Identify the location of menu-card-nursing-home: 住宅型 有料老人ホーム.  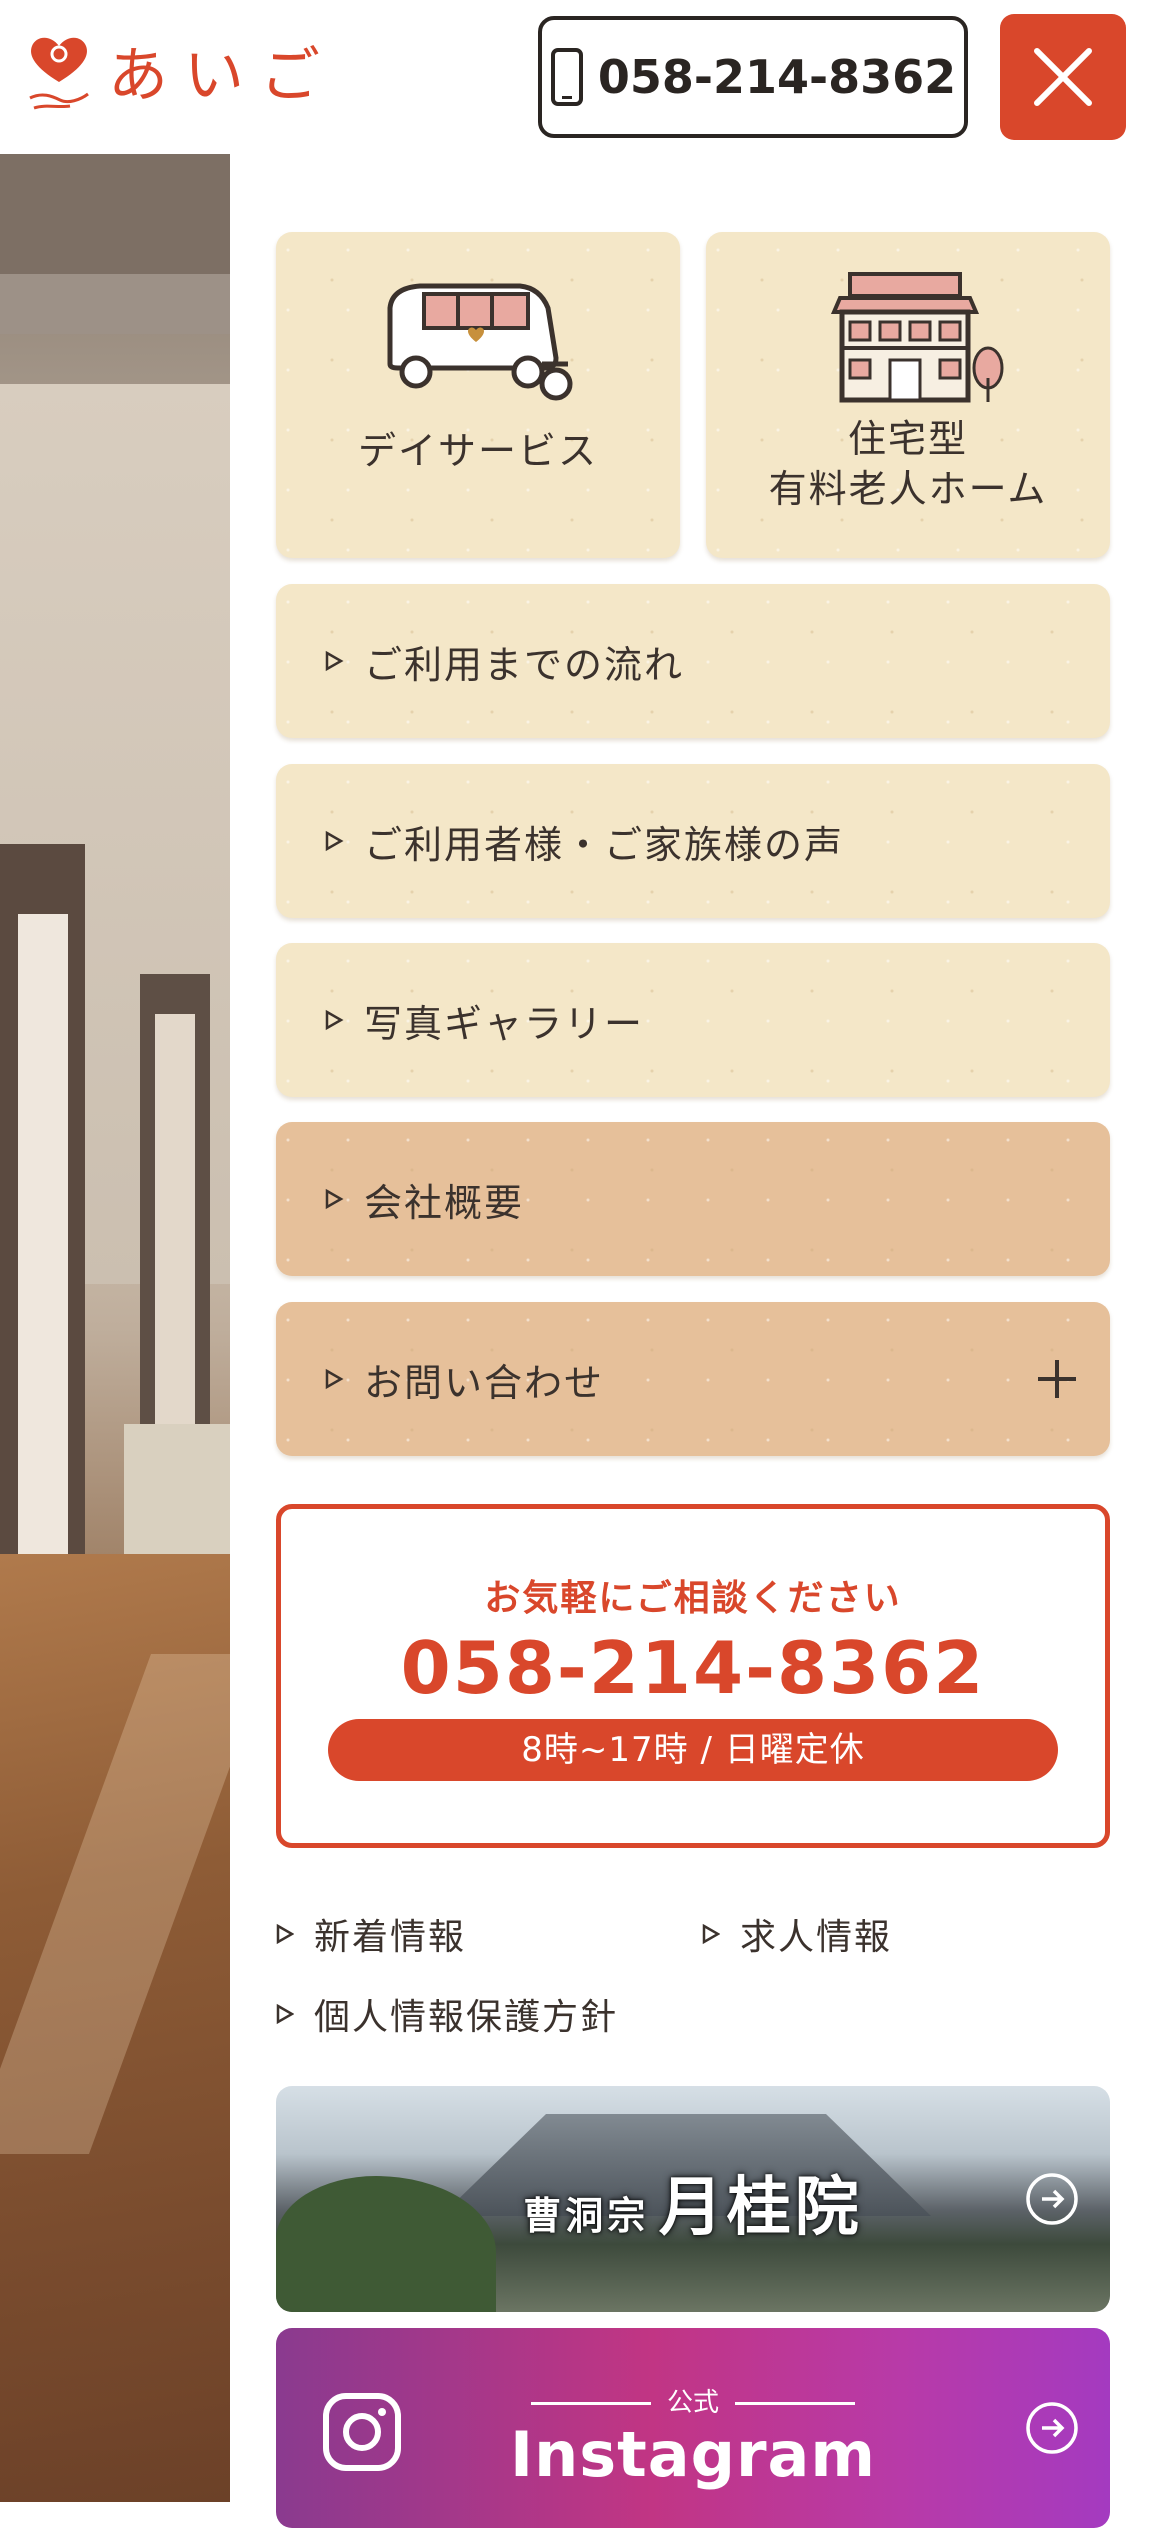
(908, 395).